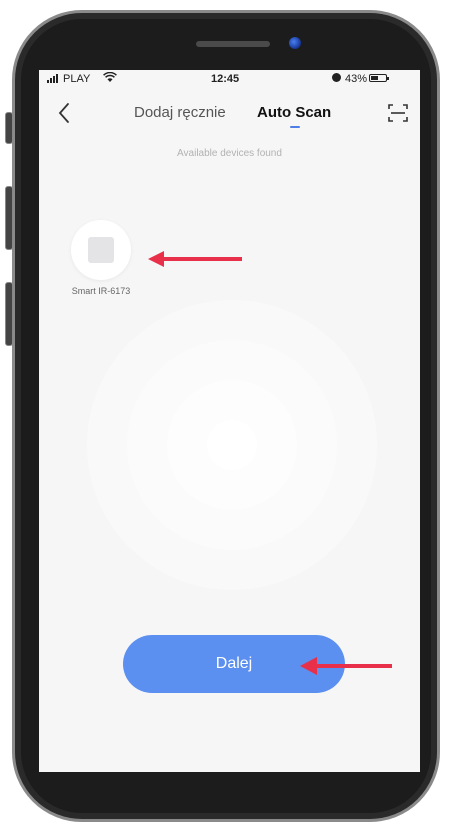  I want to click on signal-strength-icon, so click(52, 78).